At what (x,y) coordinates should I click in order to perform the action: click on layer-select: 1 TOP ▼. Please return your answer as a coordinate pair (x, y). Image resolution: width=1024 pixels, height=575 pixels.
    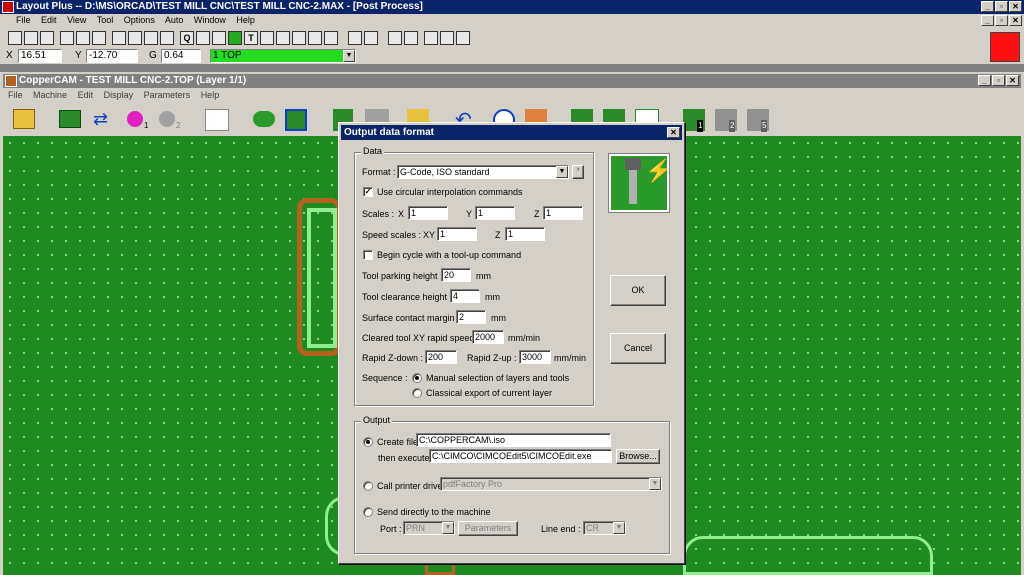
    Looking at the image, I should click on (283, 56).